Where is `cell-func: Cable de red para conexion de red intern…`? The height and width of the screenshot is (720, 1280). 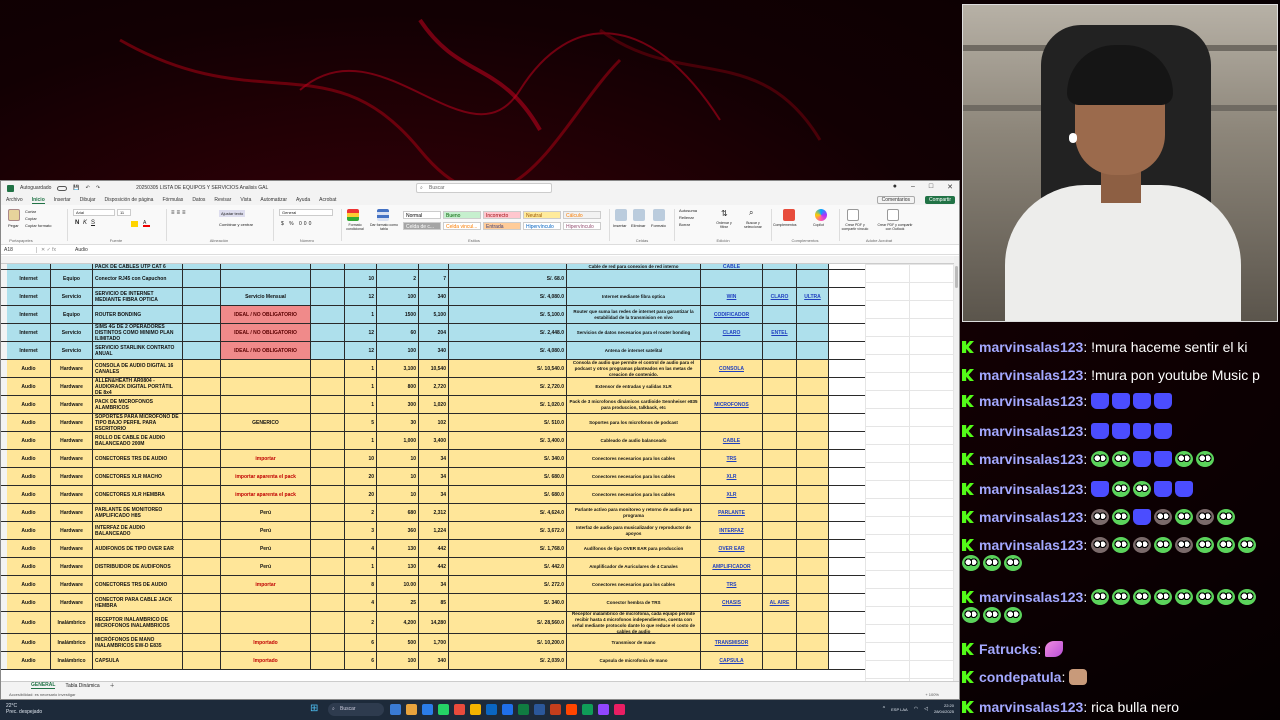 cell-func: Cable de red para conexion de red intern… is located at coordinates (634, 266).